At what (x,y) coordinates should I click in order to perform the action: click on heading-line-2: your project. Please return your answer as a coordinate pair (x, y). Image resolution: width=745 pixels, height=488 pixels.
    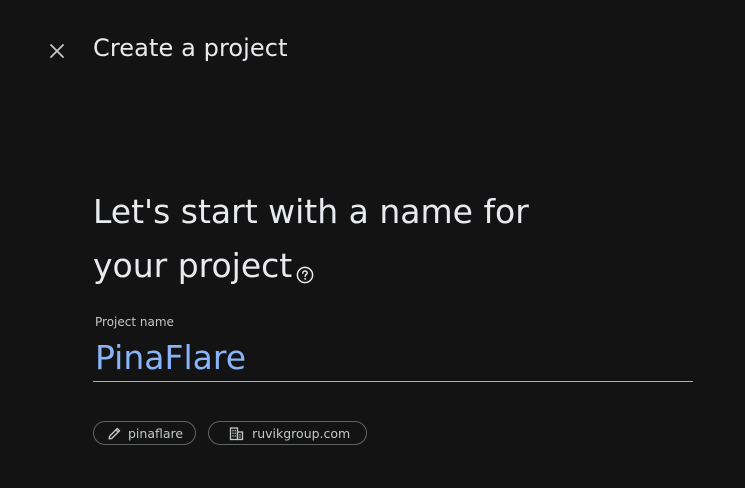
    Looking at the image, I should click on (193, 265).